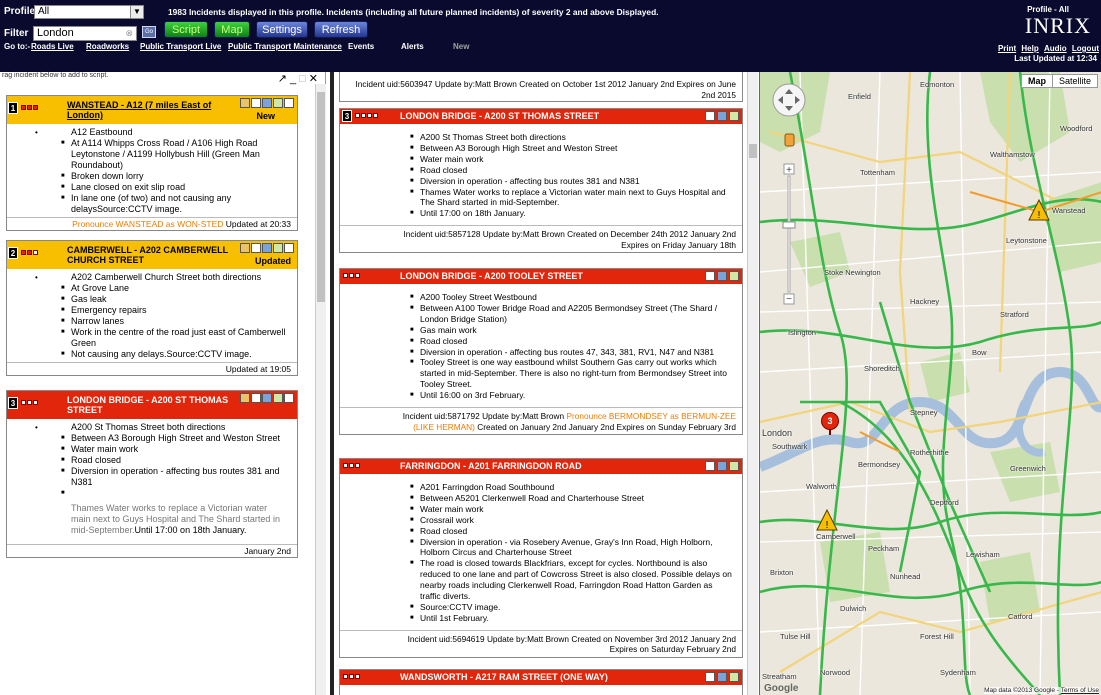  Describe the element at coordinates (790, 446) in the screenshot. I see `map-label: Southwark` at that location.